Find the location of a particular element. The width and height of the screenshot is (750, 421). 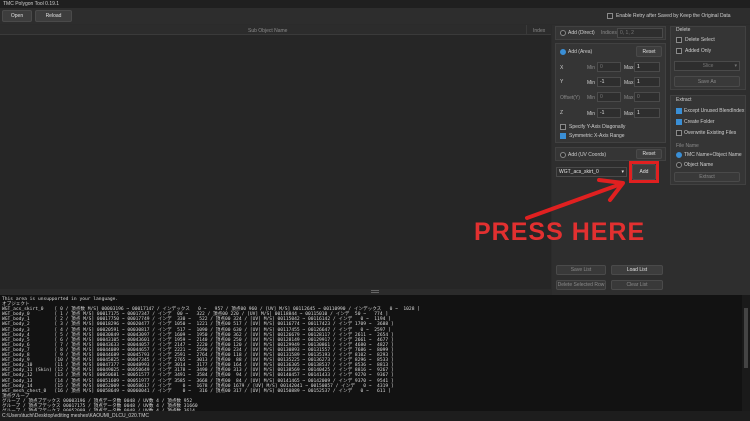

create-folder-label: Create Folder is located at coordinates (699, 122).